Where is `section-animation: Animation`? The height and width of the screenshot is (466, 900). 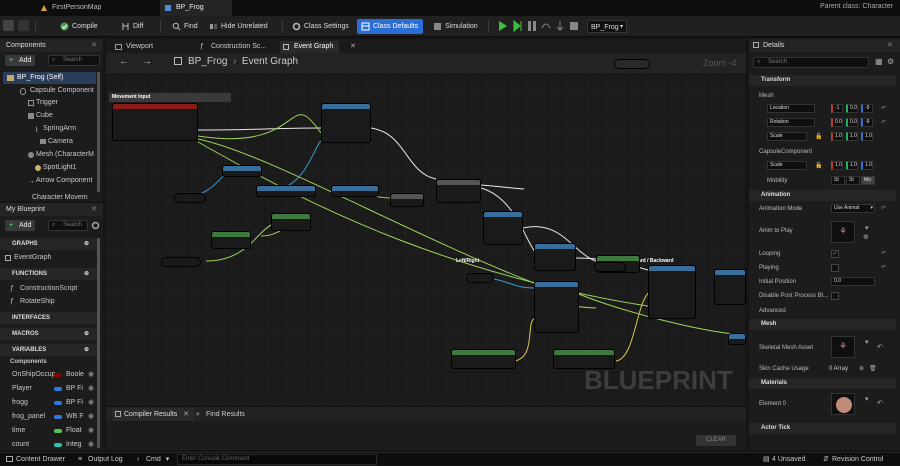 section-animation: Animation is located at coordinates (822, 195).